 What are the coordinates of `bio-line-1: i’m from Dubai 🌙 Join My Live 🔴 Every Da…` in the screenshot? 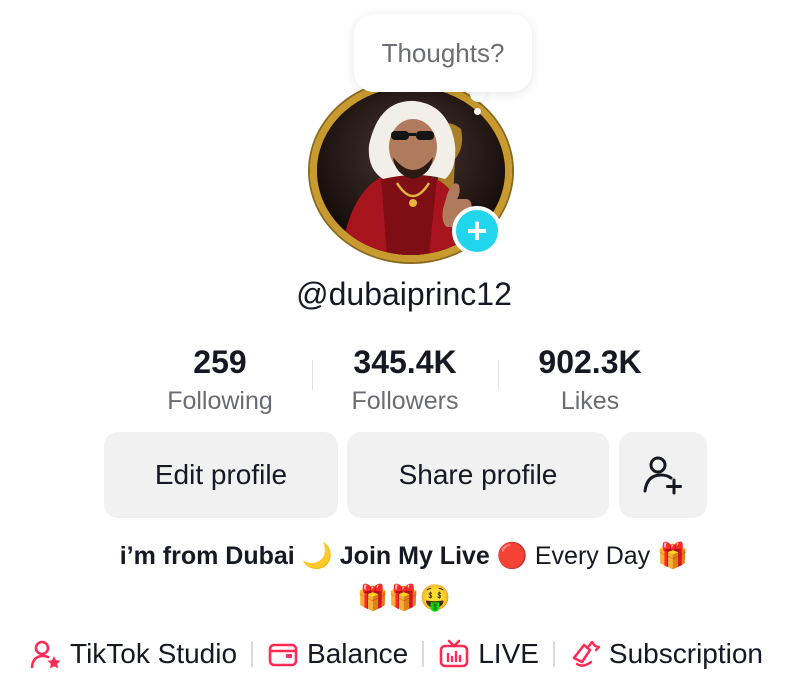 It's located at (404, 556).